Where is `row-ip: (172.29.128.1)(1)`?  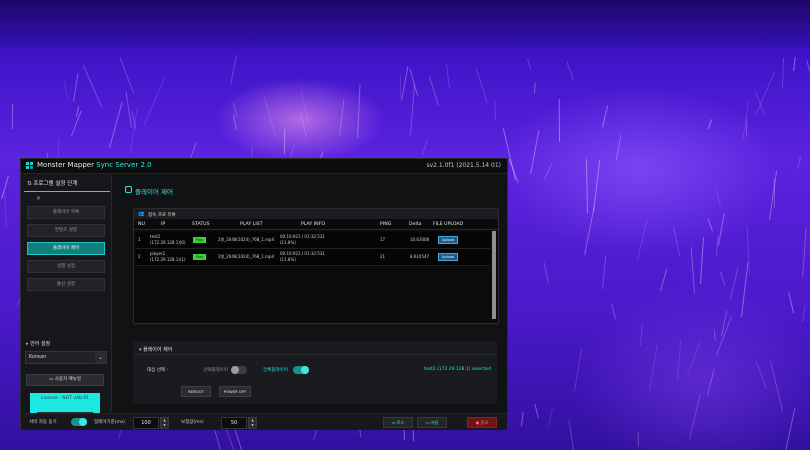
row-ip: (172.29.128.1)(1) is located at coordinates (168, 259).